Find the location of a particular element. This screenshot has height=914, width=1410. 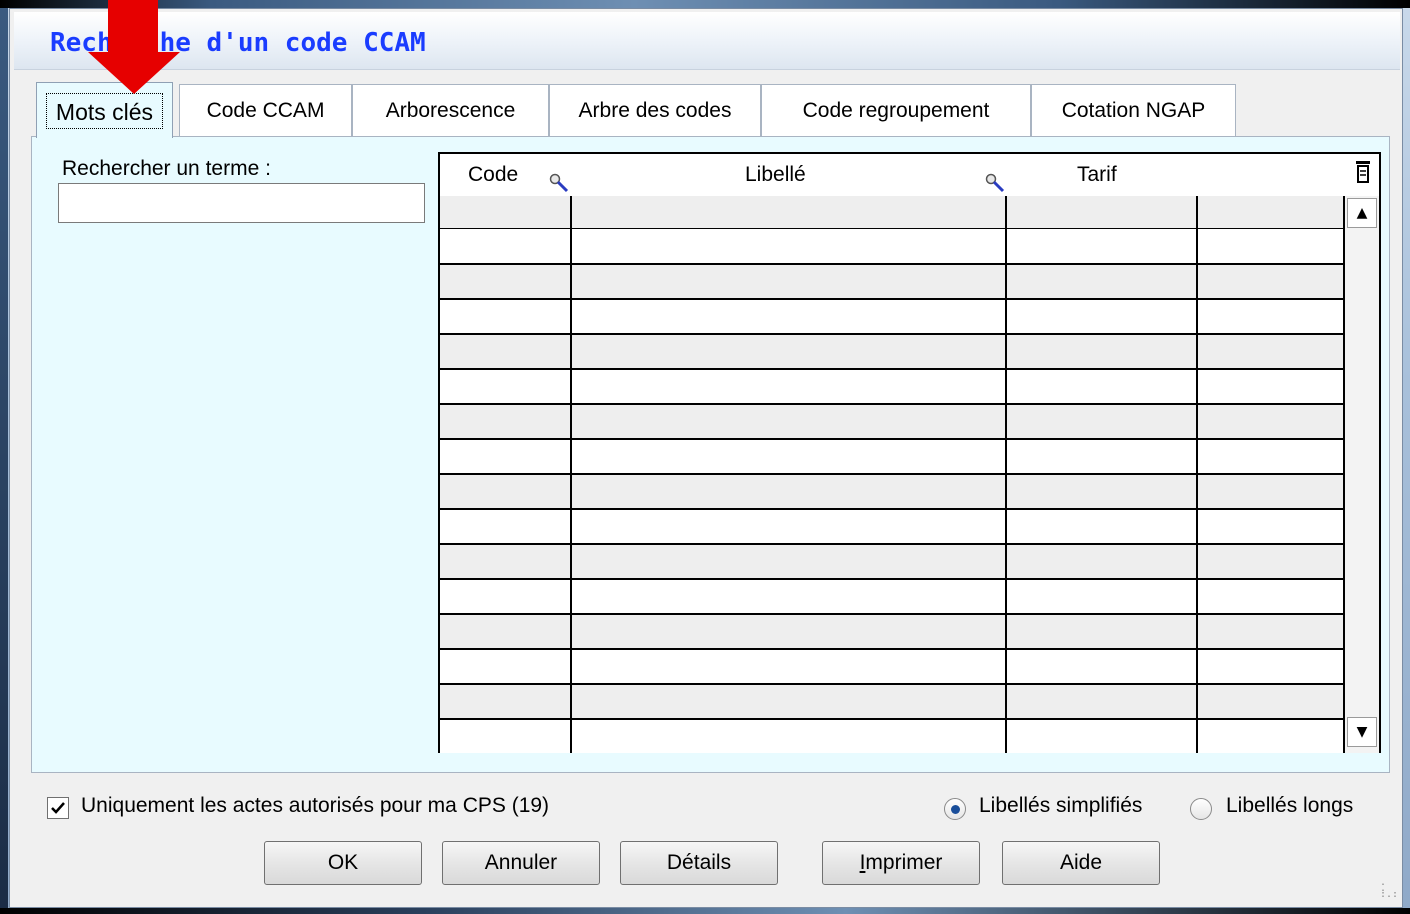

column-settings-icon is located at coordinates (1363, 172).